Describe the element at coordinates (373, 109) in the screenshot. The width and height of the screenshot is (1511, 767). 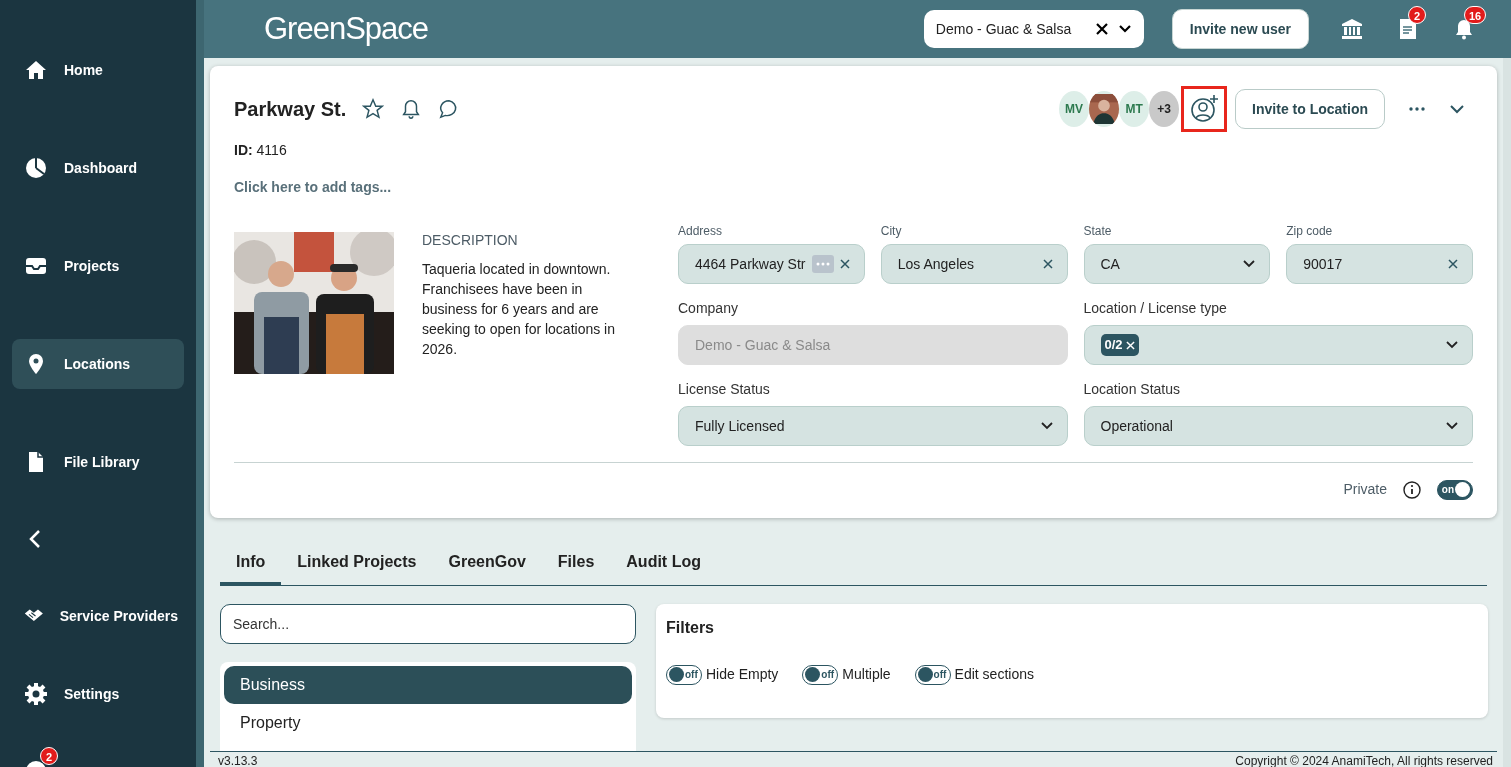
I see `star-icon` at that location.